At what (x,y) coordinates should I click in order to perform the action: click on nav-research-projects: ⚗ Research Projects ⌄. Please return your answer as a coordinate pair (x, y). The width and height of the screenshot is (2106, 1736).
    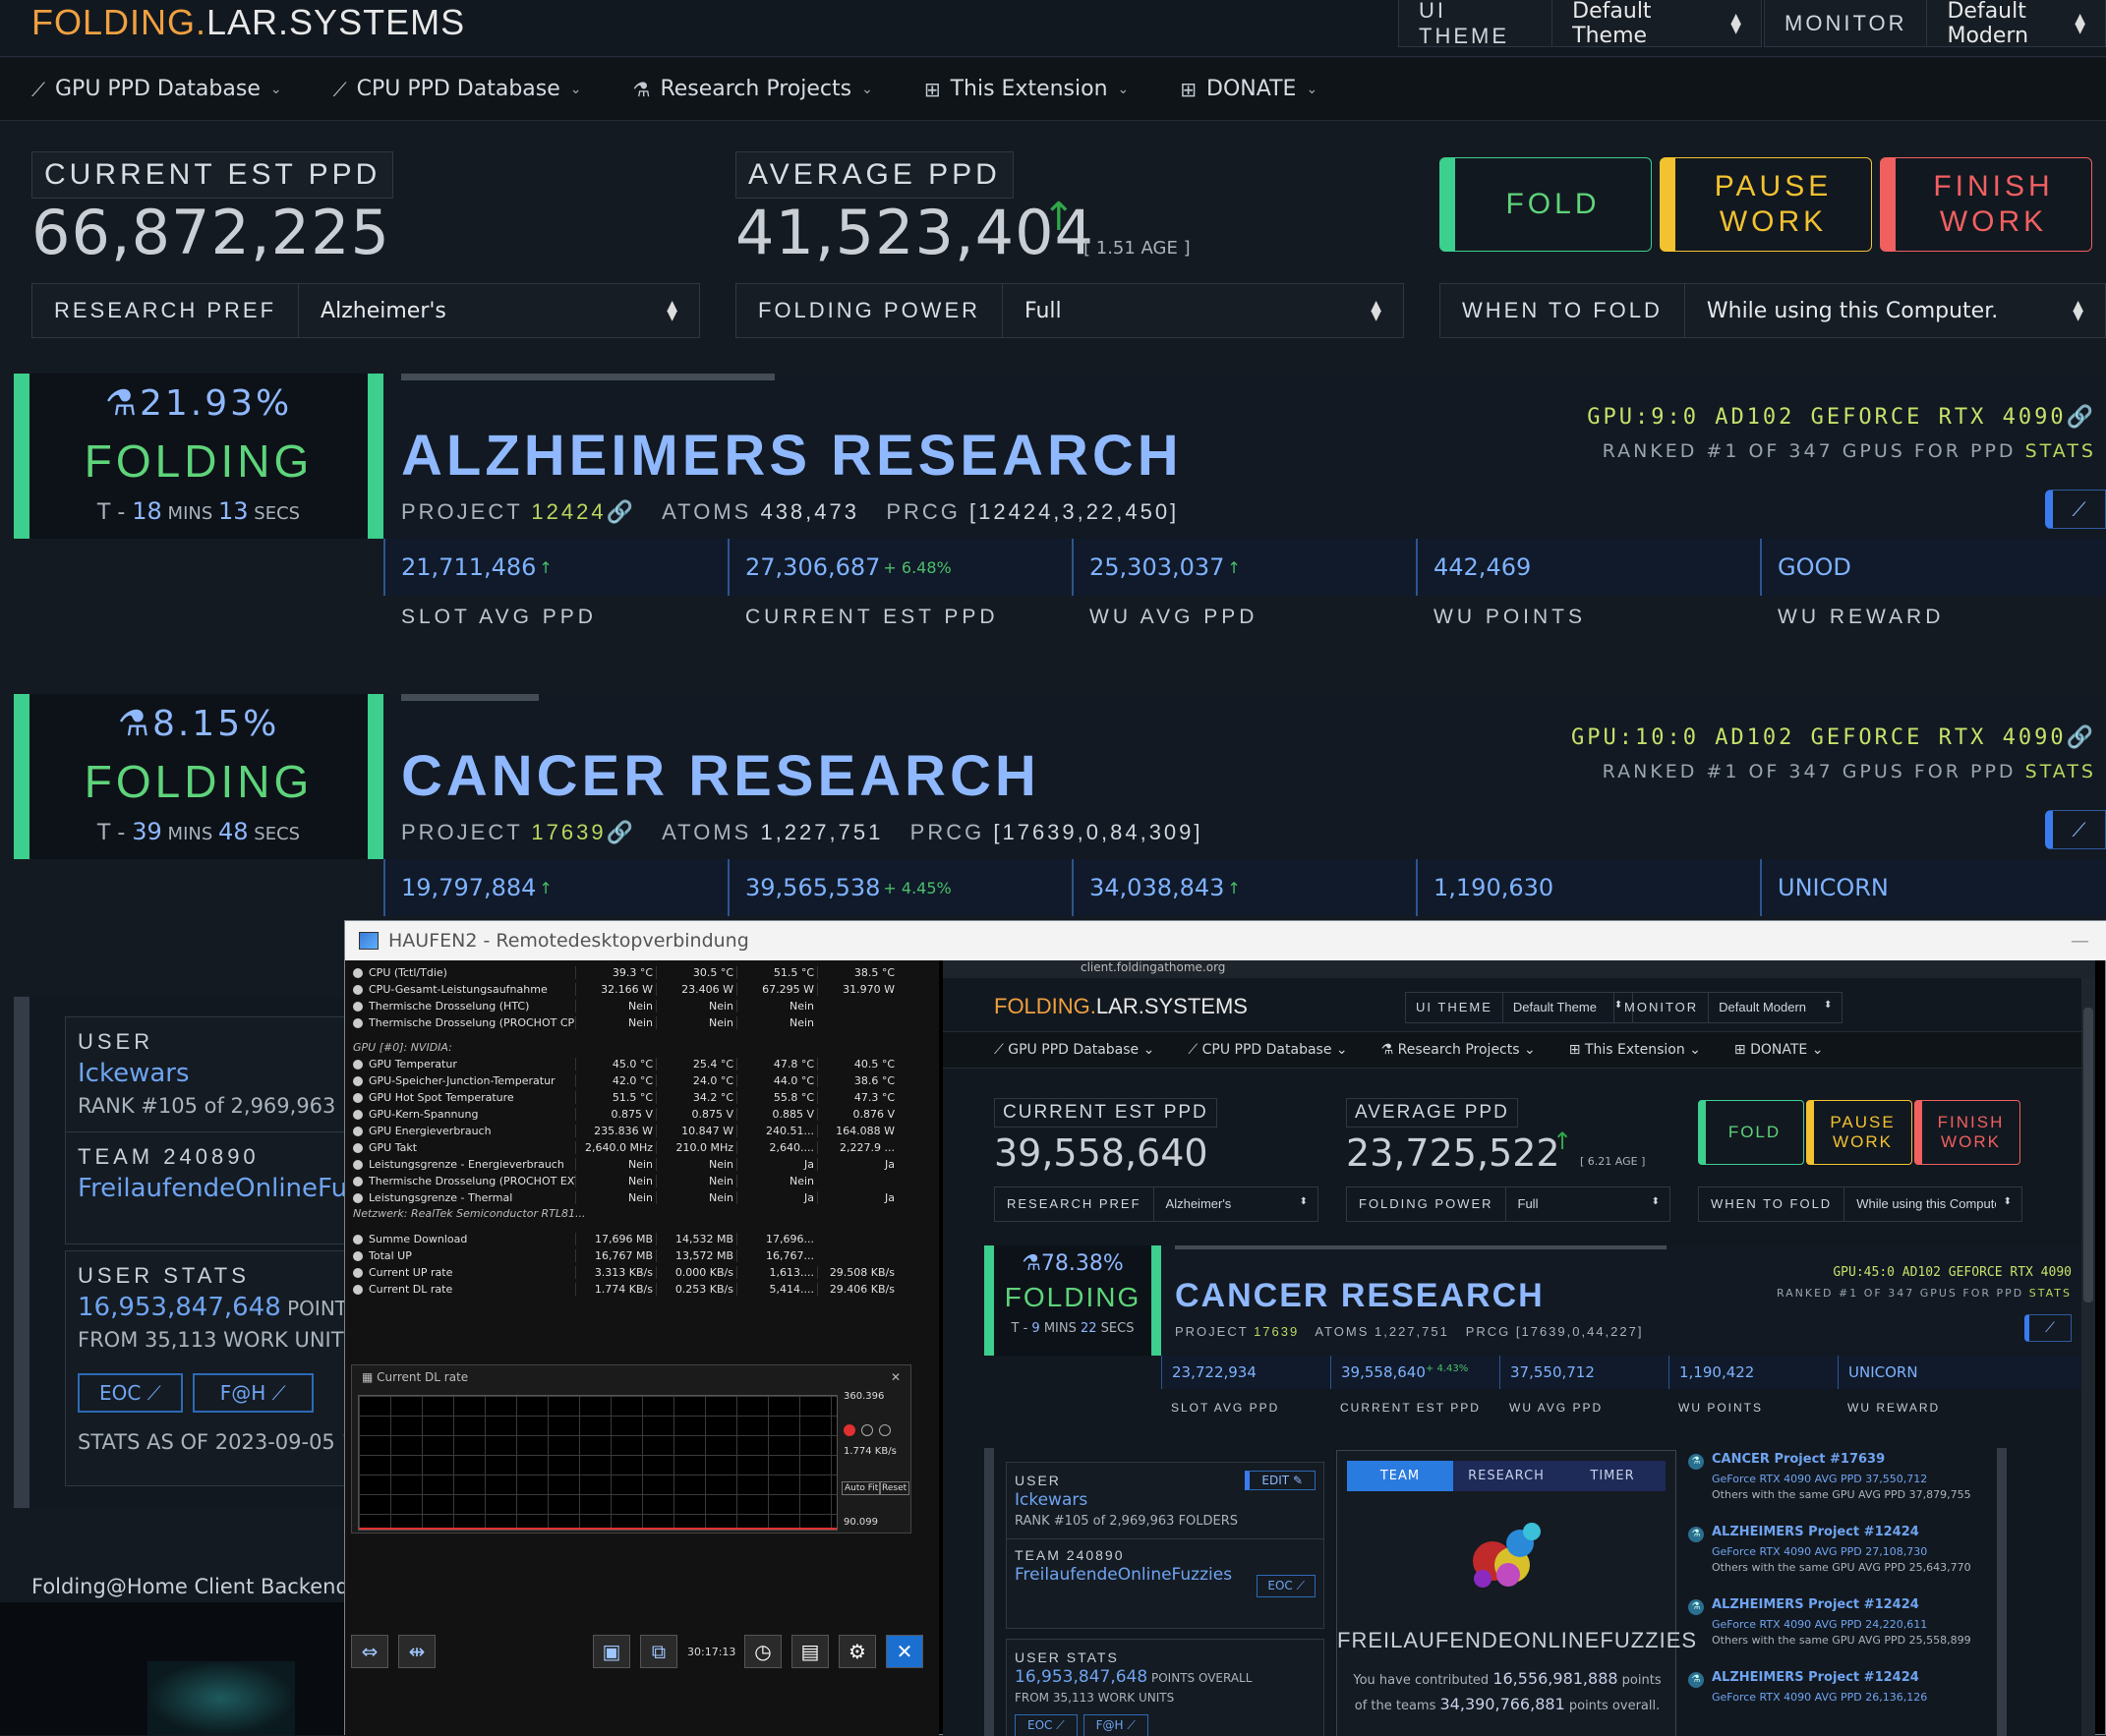
    Looking at the image, I should click on (753, 89).